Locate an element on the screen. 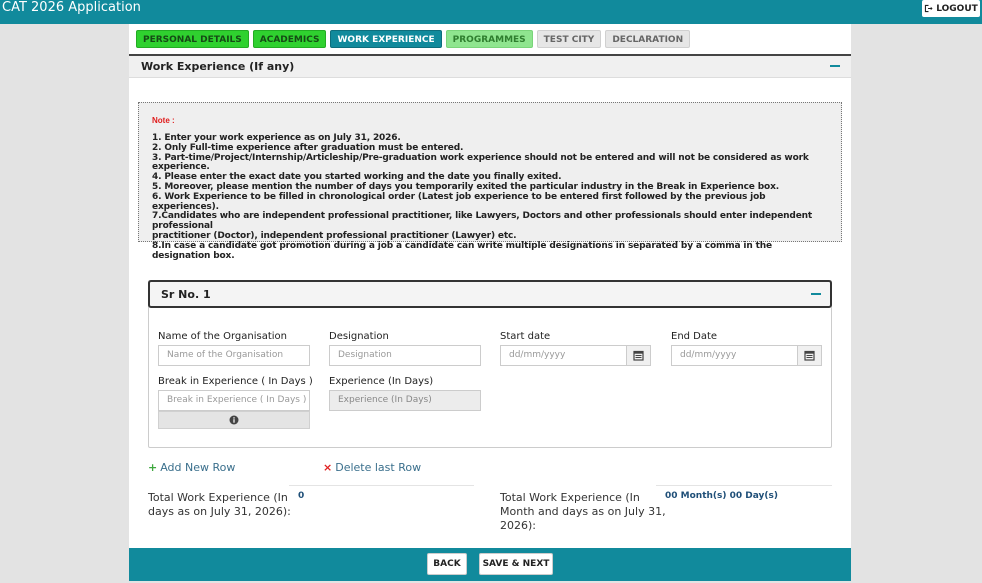 Image resolution: width=982 pixels, height=583 pixels. experience-input: Experience (In Days) is located at coordinates (405, 400).